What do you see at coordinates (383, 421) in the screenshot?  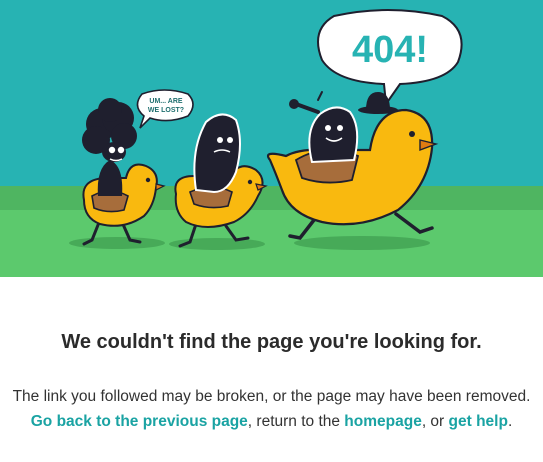 I see `homepage-link: homepage` at bounding box center [383, 421].